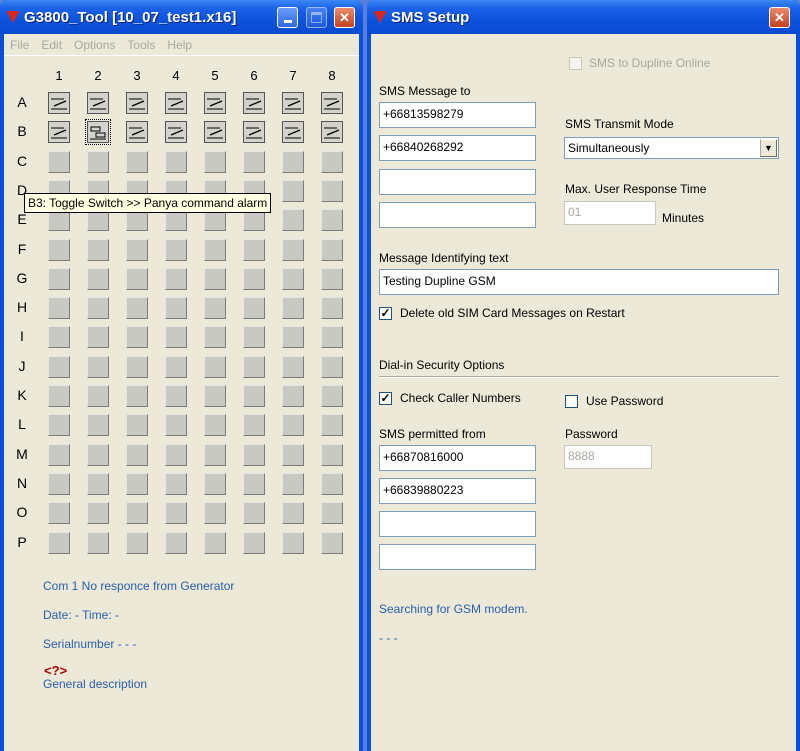 The width and height of the screenshot is (800, 751). Describe the element at coordinates (457, 458) in the screenshot. I see `permitted-from-field-1: +66870816000` at that location.